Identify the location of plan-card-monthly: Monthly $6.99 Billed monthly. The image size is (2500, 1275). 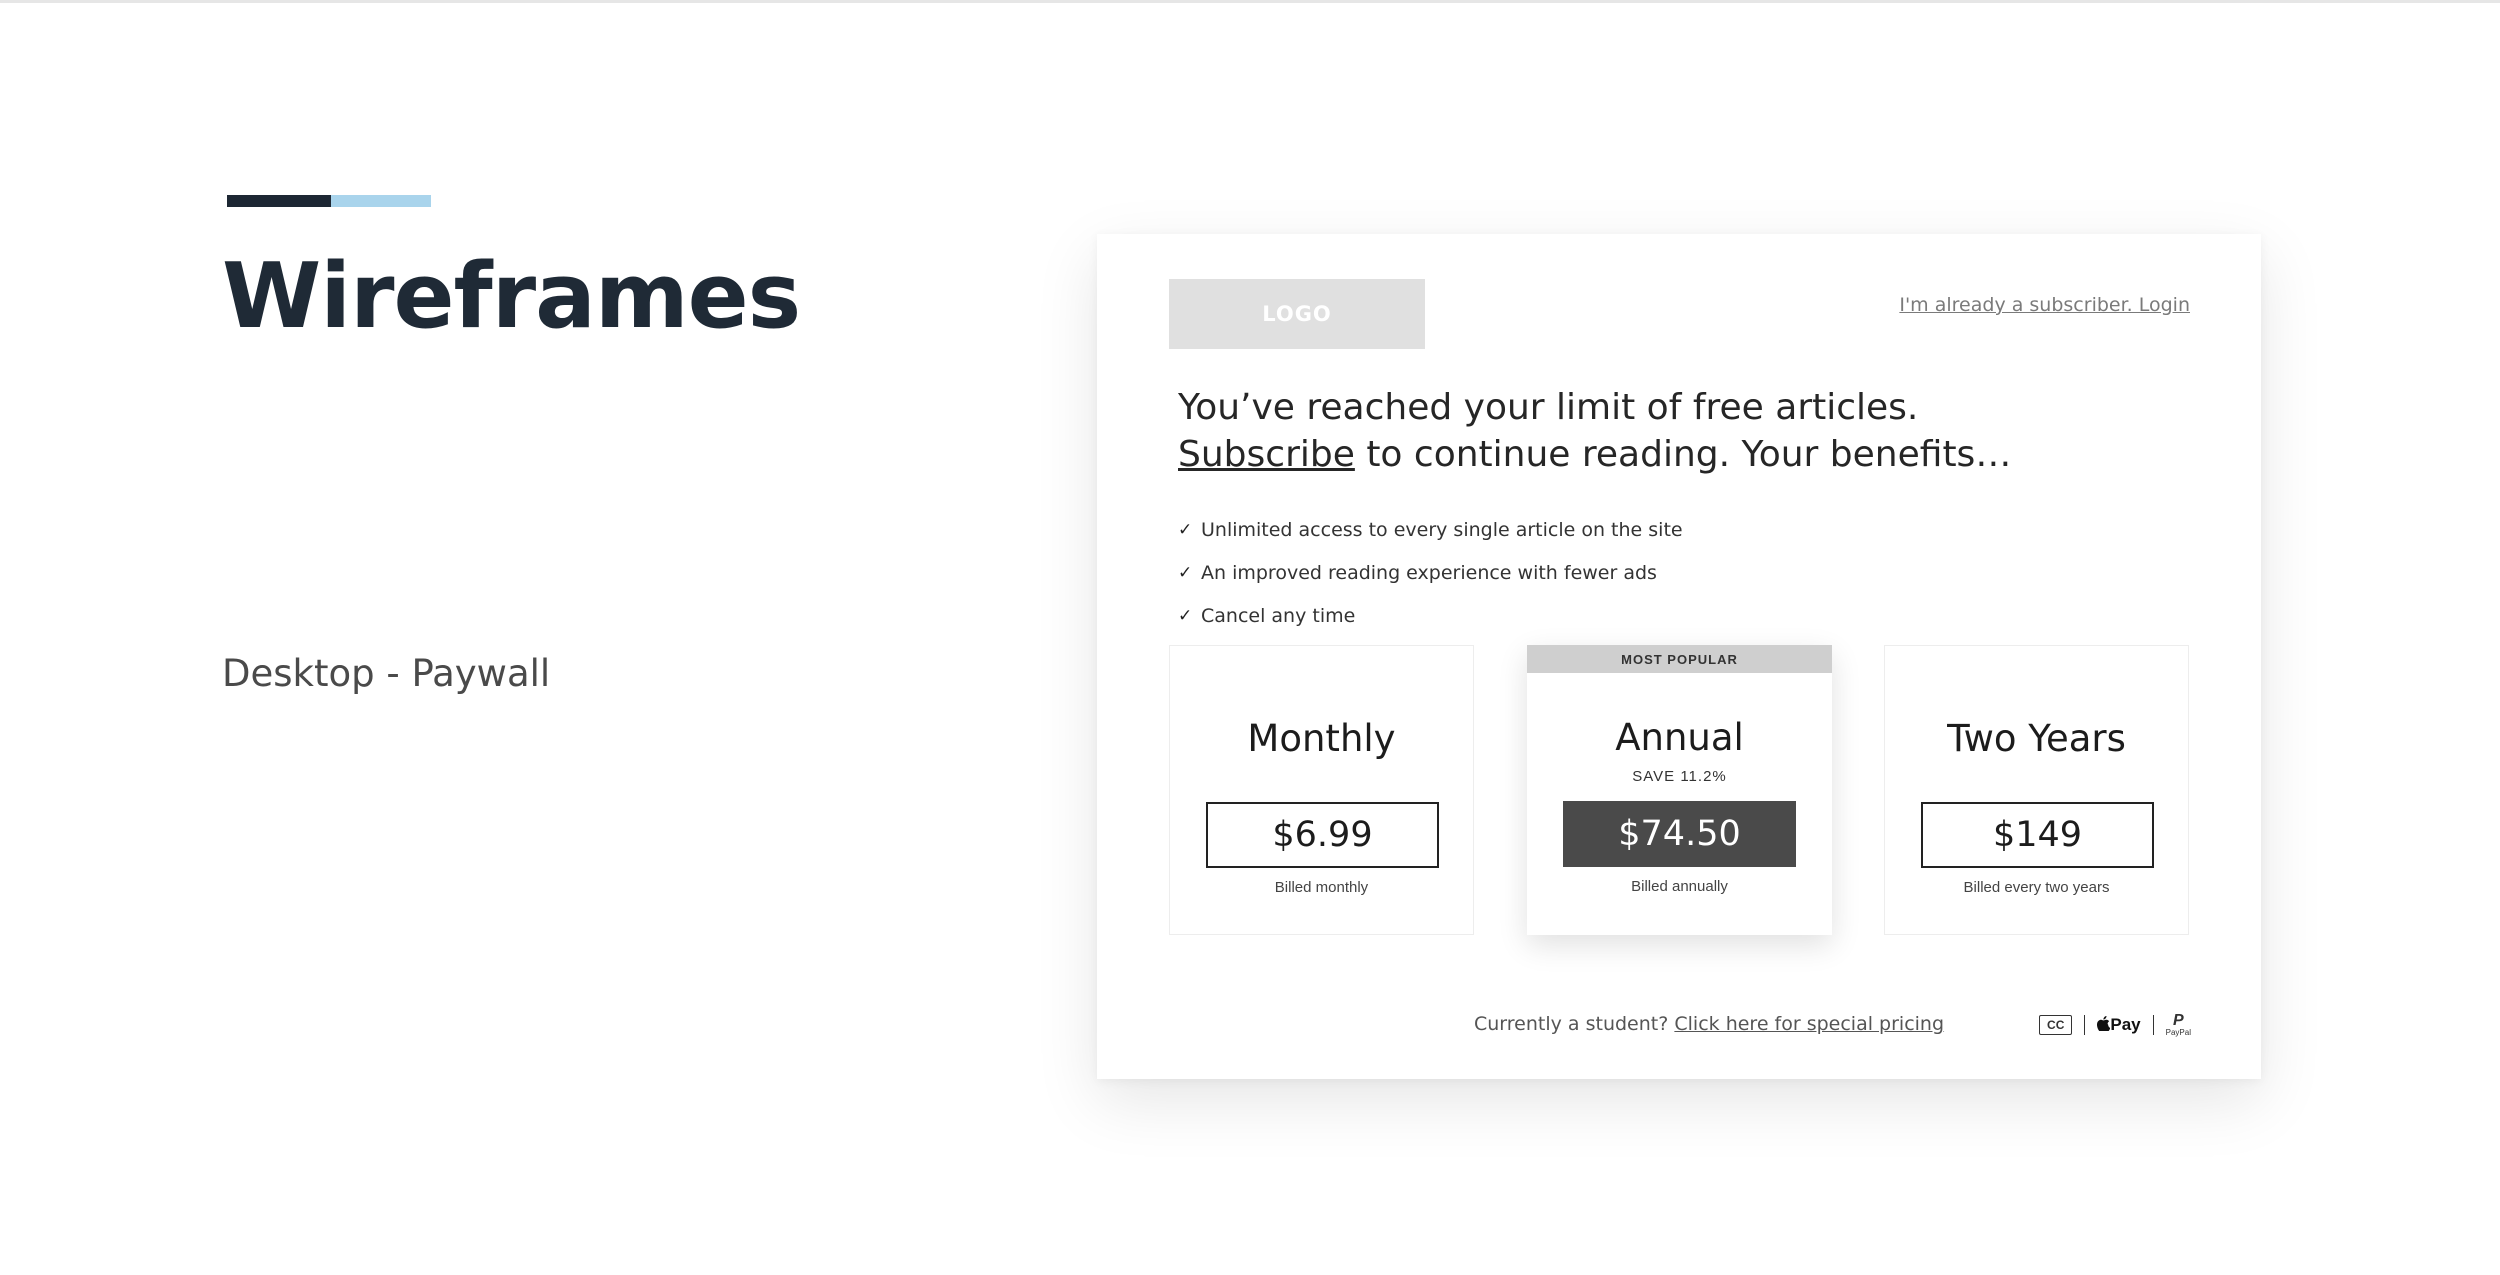
(1321, 790).